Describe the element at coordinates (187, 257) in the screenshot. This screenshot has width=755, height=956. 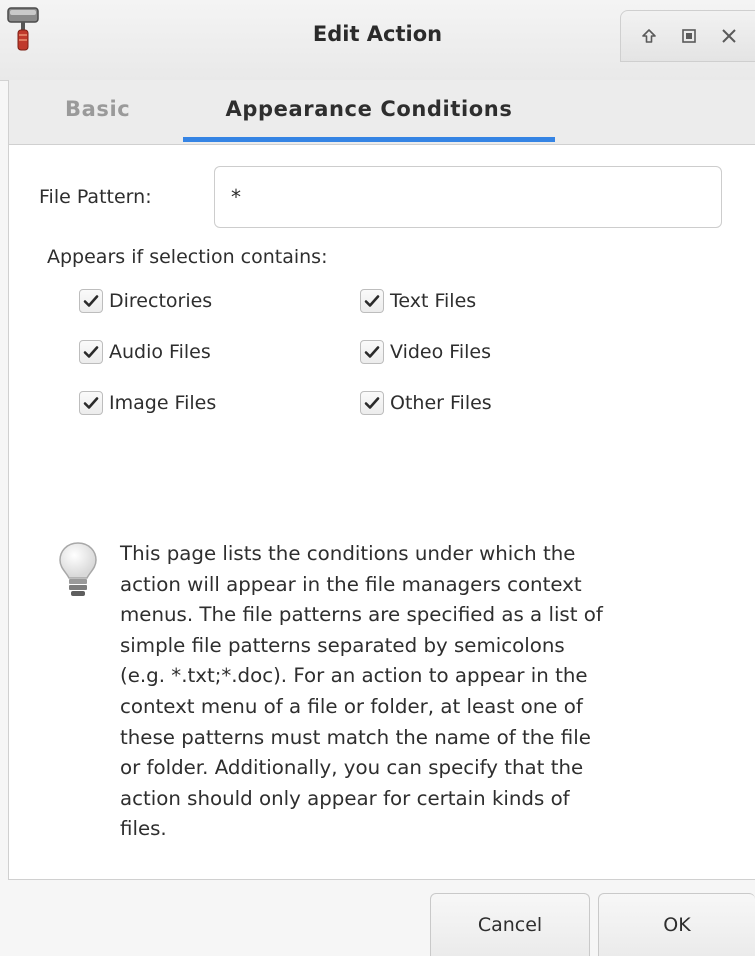
I see `appears-if-label: Appears if selection contains:` at that location.